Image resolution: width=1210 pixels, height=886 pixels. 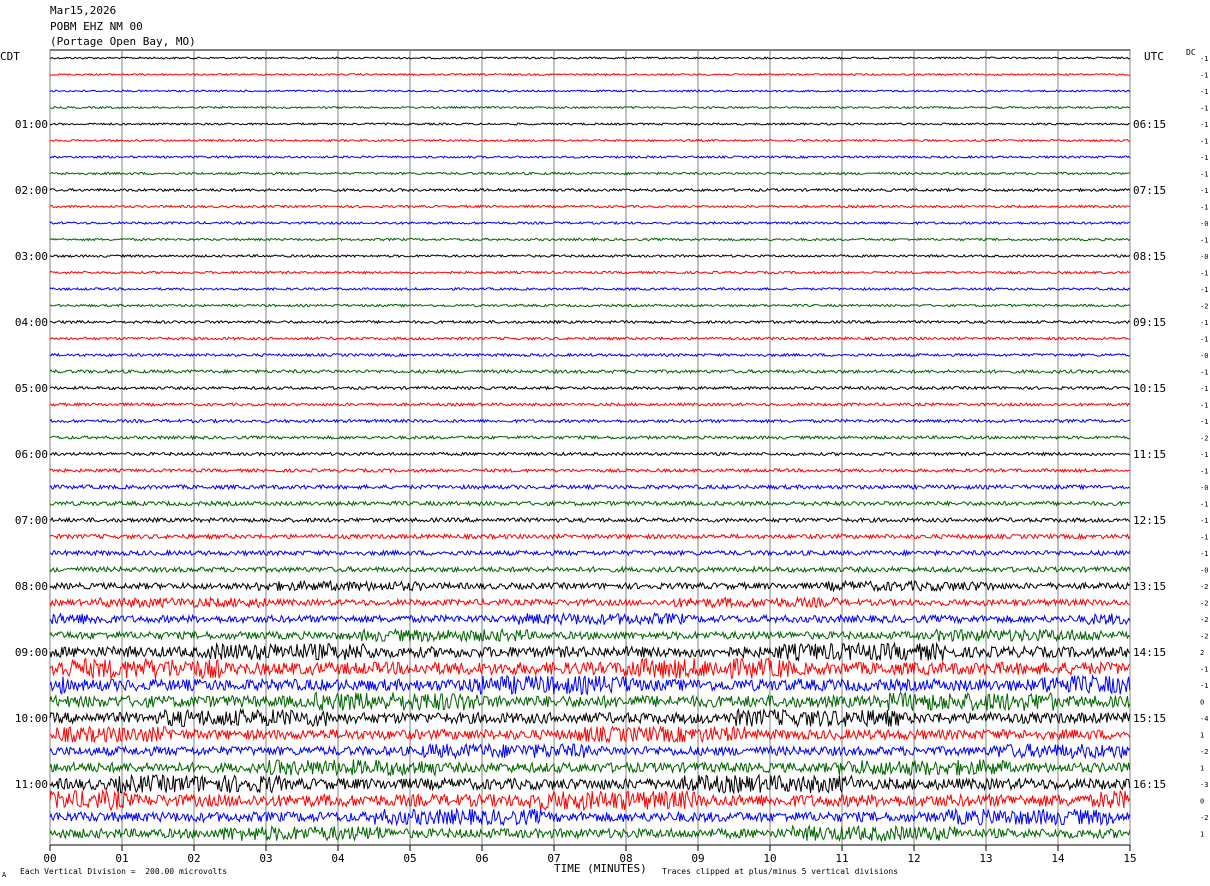 I want to click on right-hour-label: 12:15, so click(x=1149, y=520).